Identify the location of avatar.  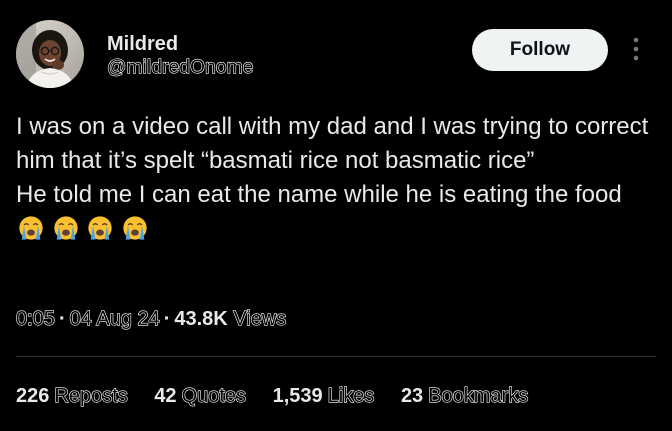
(50, 54).